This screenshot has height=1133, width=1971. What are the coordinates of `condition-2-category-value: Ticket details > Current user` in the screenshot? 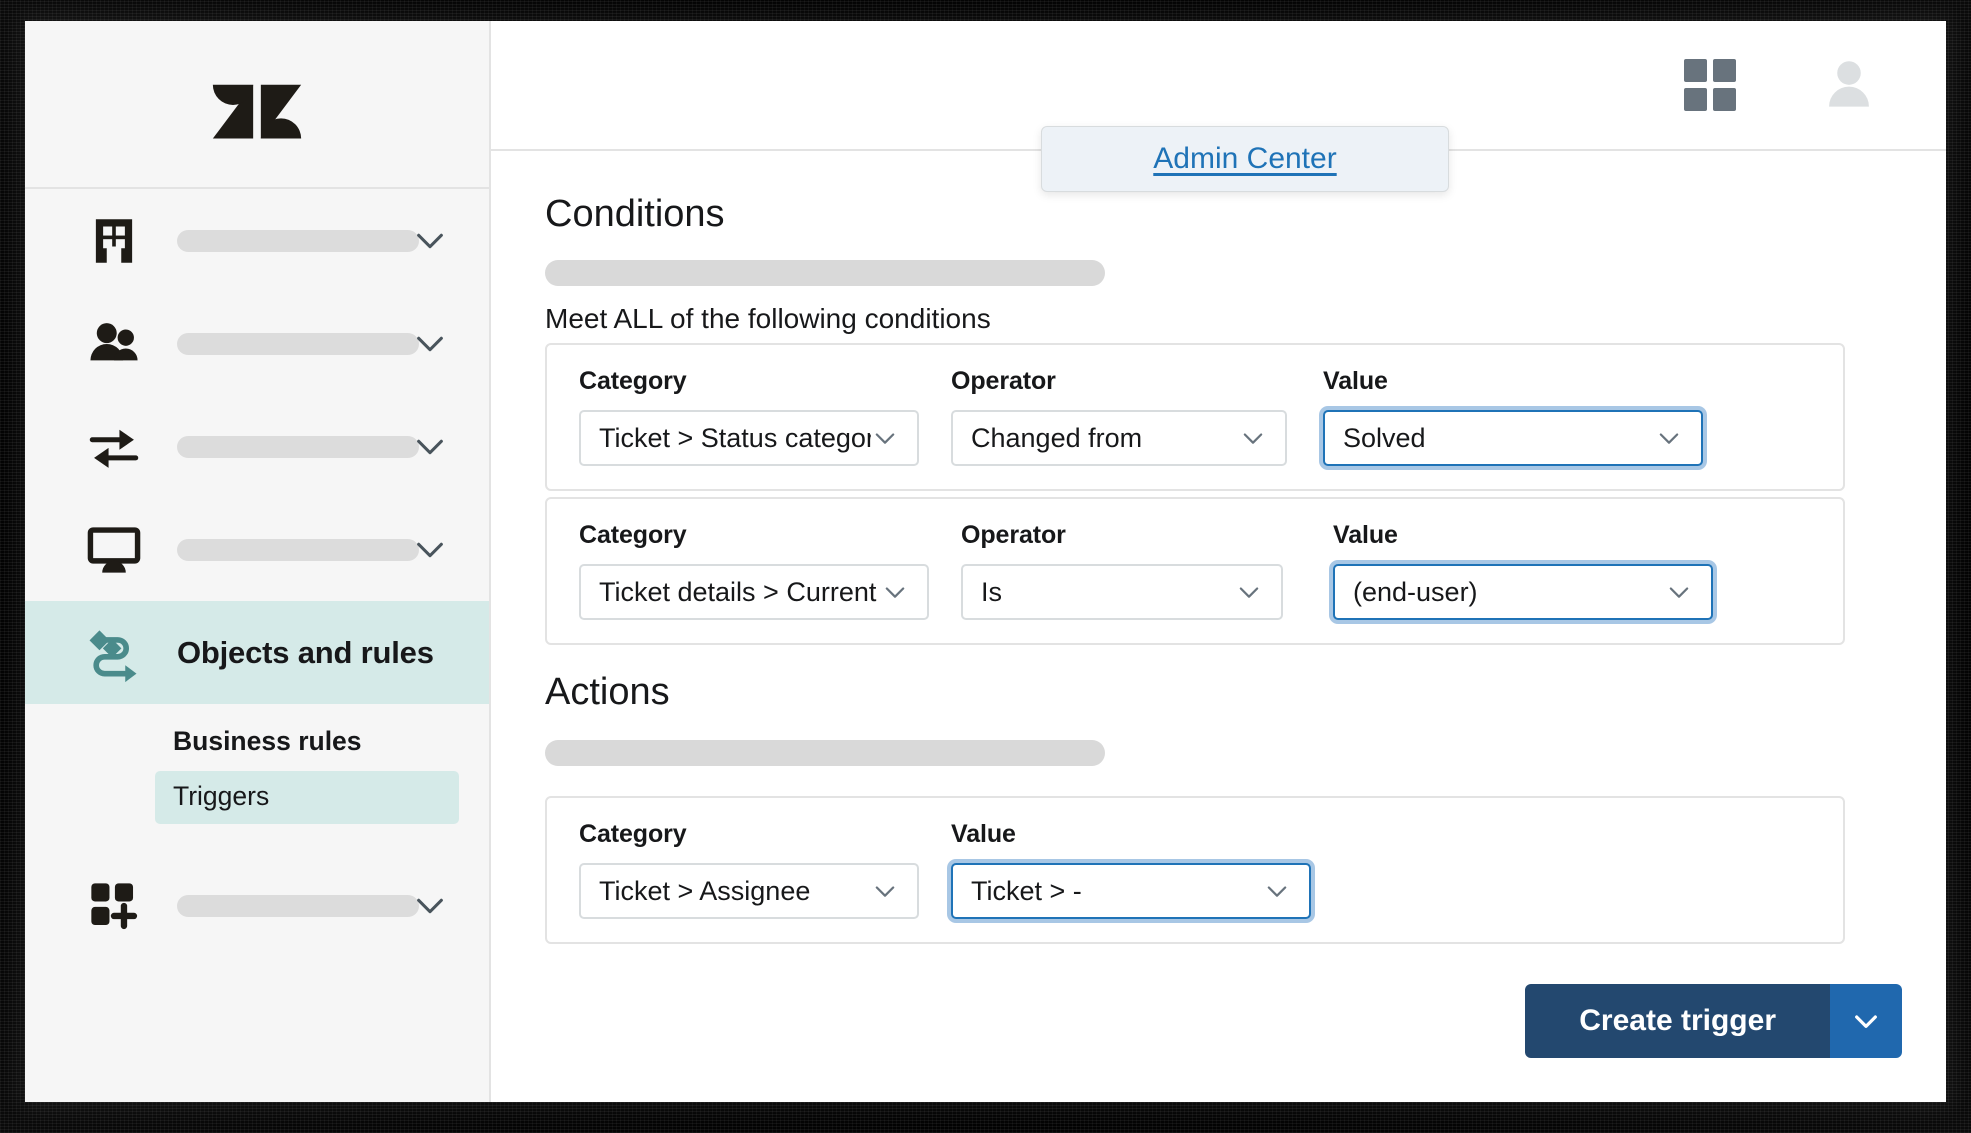 It's located at (740, 591).